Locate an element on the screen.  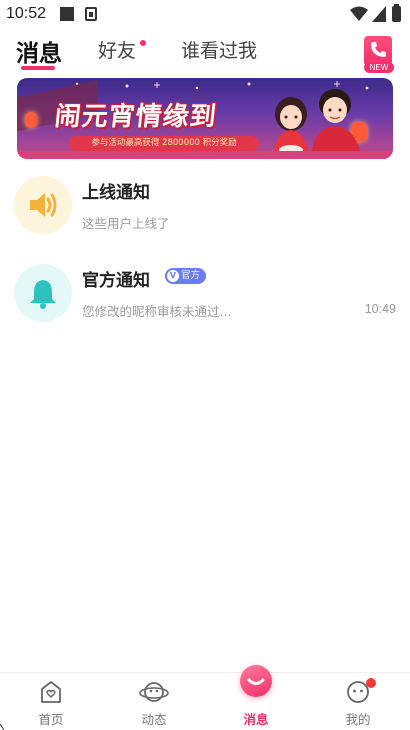
new-badge: NEW is located at coordinates (379, 67).